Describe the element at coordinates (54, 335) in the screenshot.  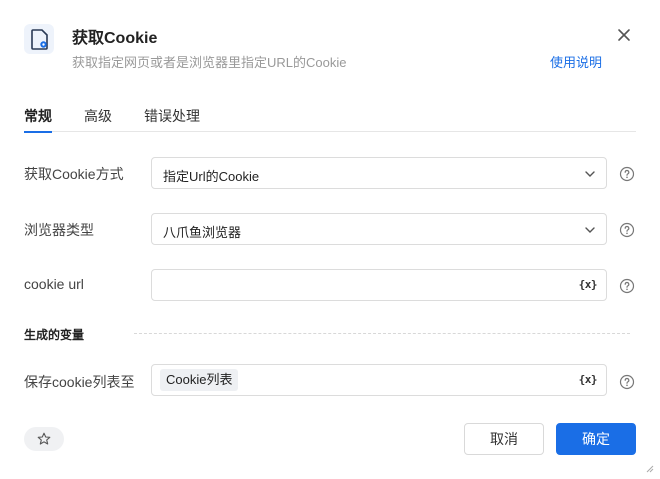
I see `generated-variables-heading: 生成的变量` at that location.